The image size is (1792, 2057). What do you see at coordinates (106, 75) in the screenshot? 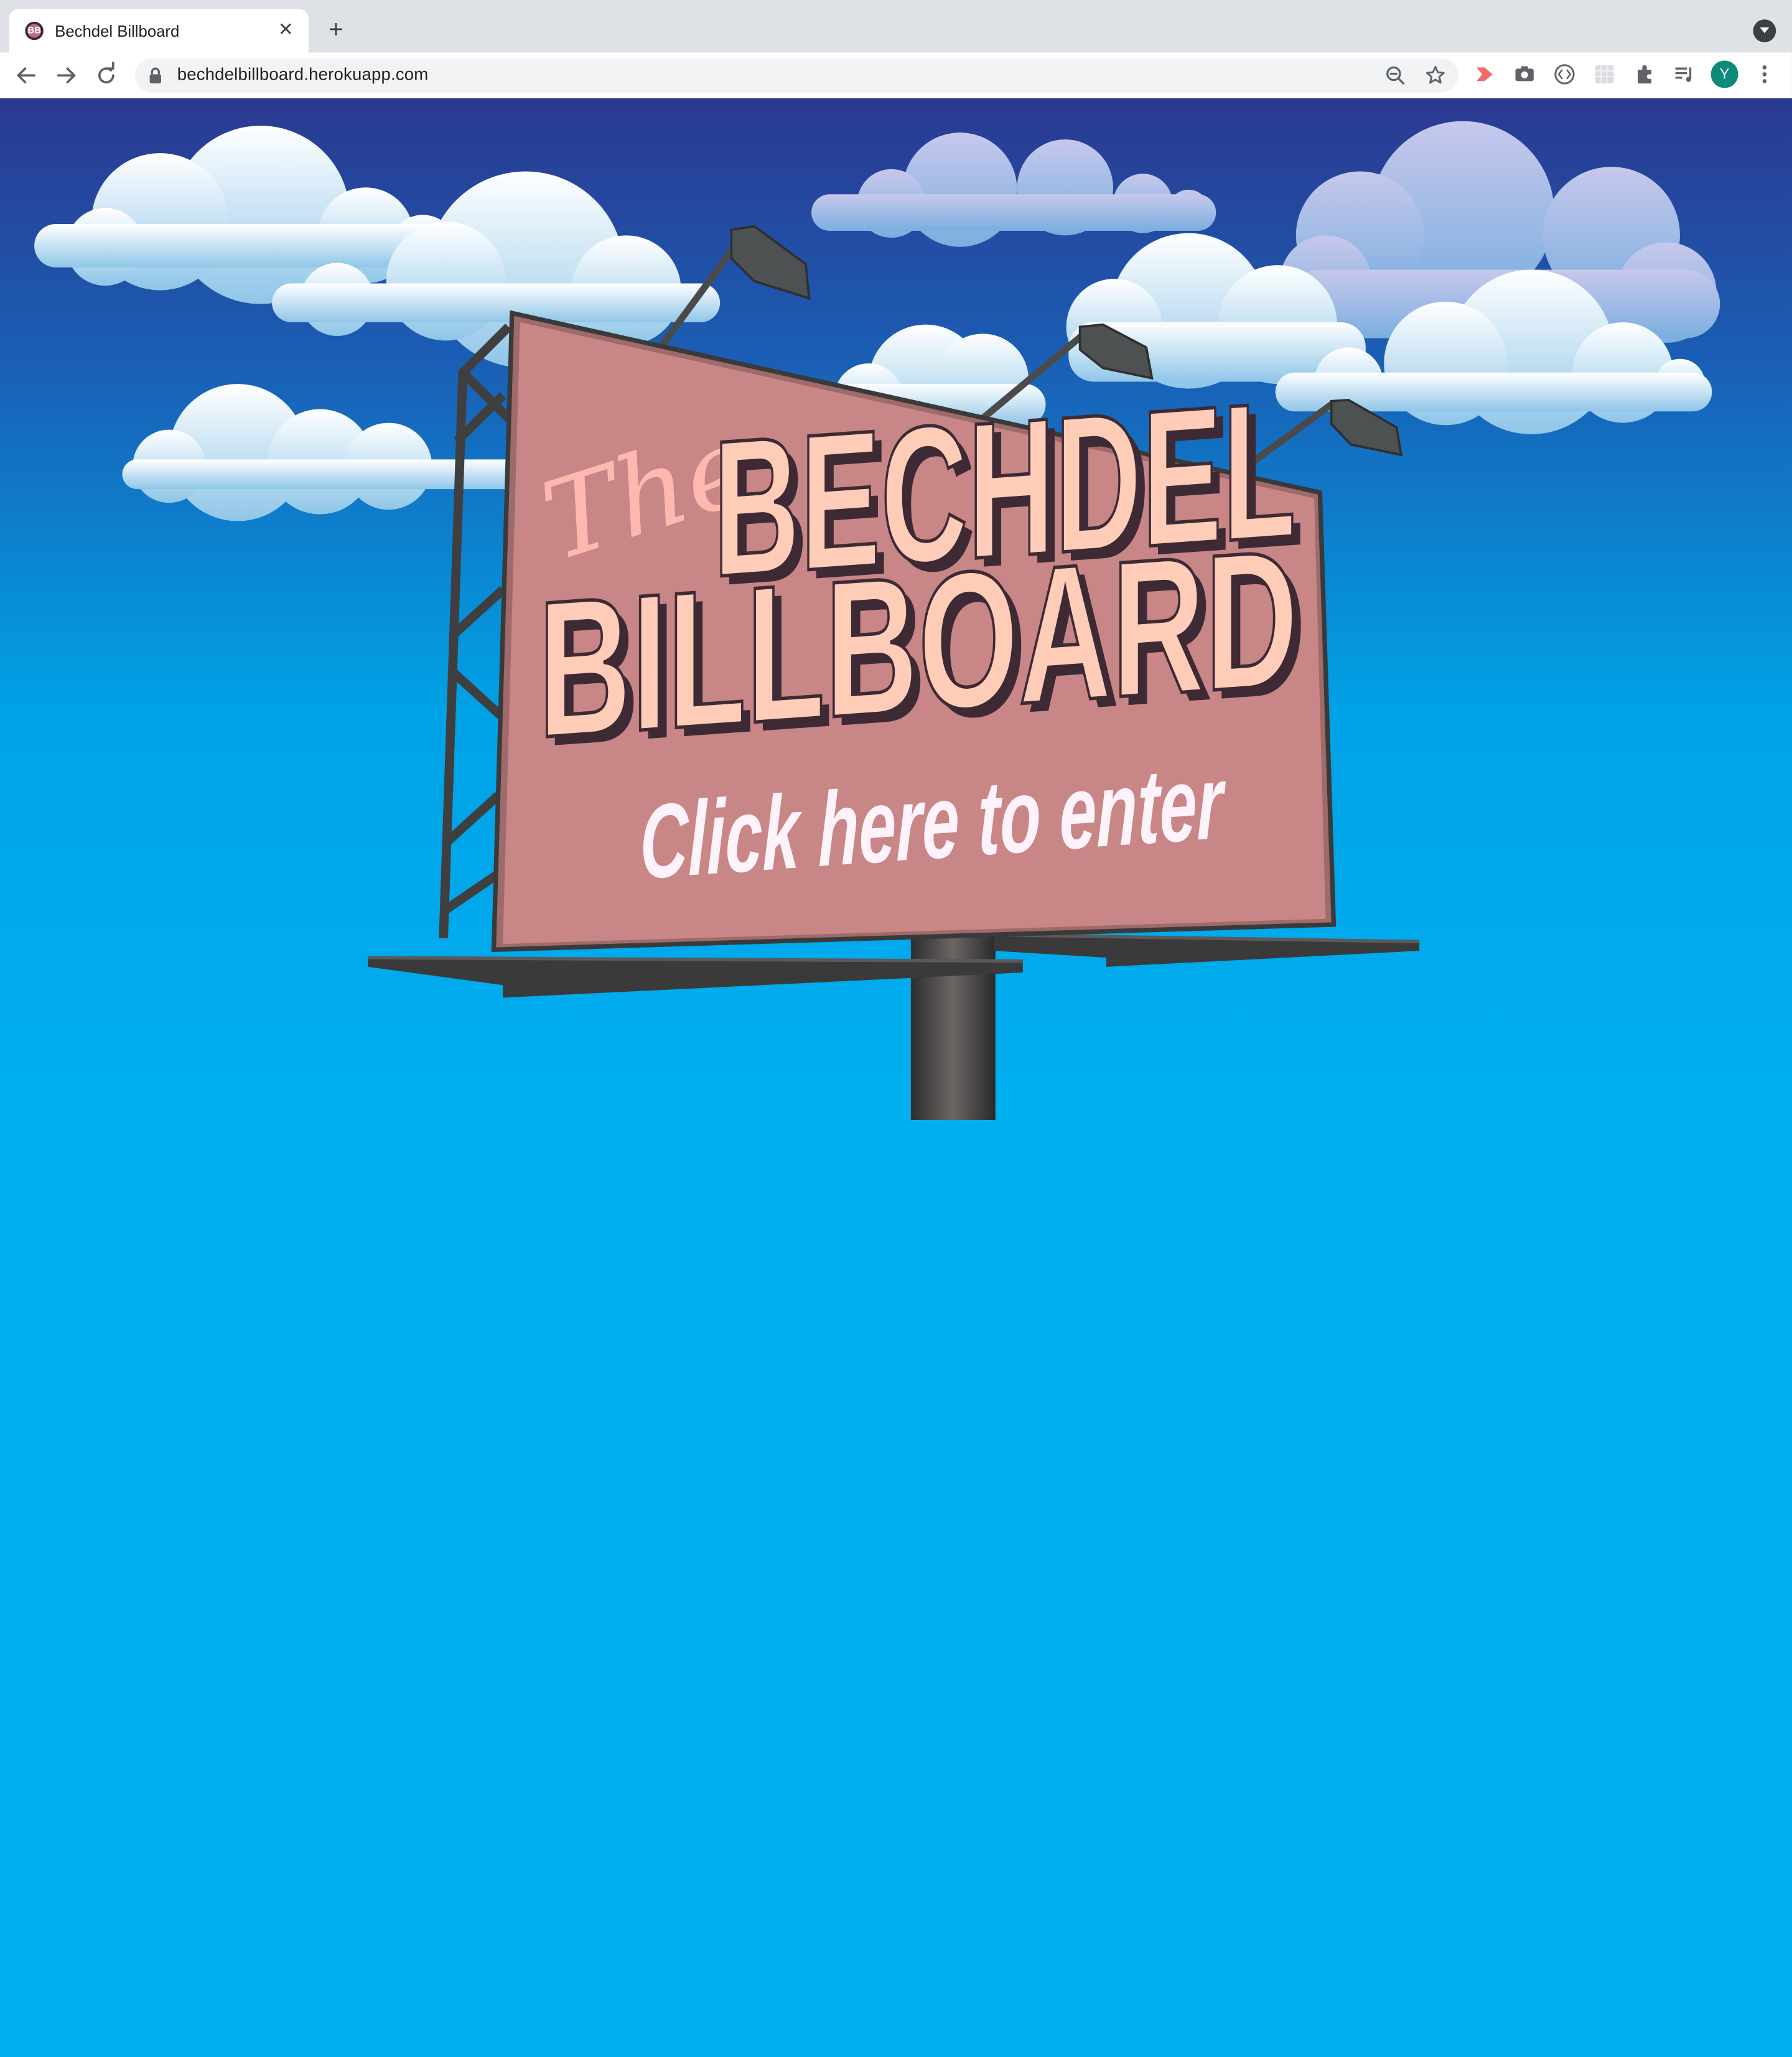
I see `reload-icon` at bounding box center [106, 75].